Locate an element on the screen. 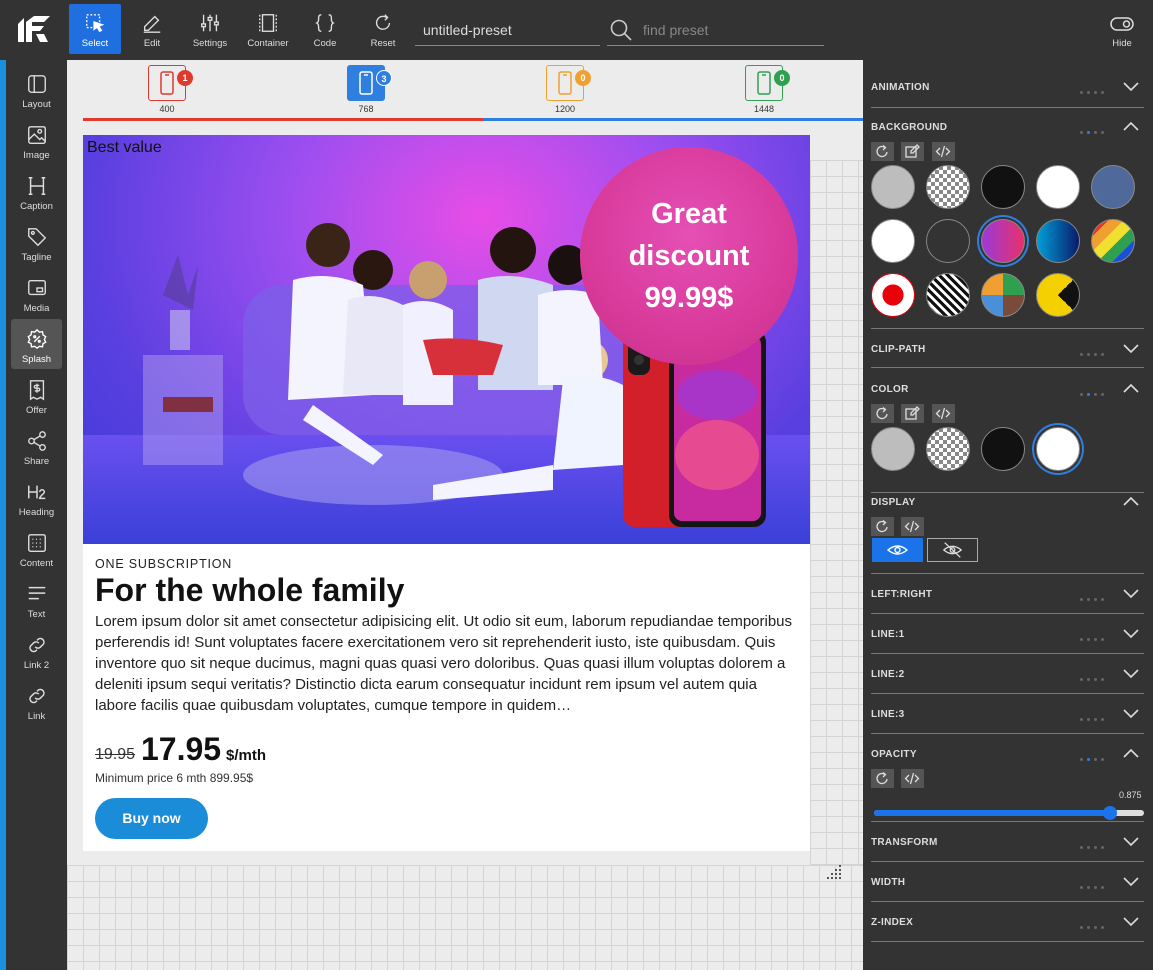  breakpoint-1448: 0 1448 is located at coordinates (764, 89).